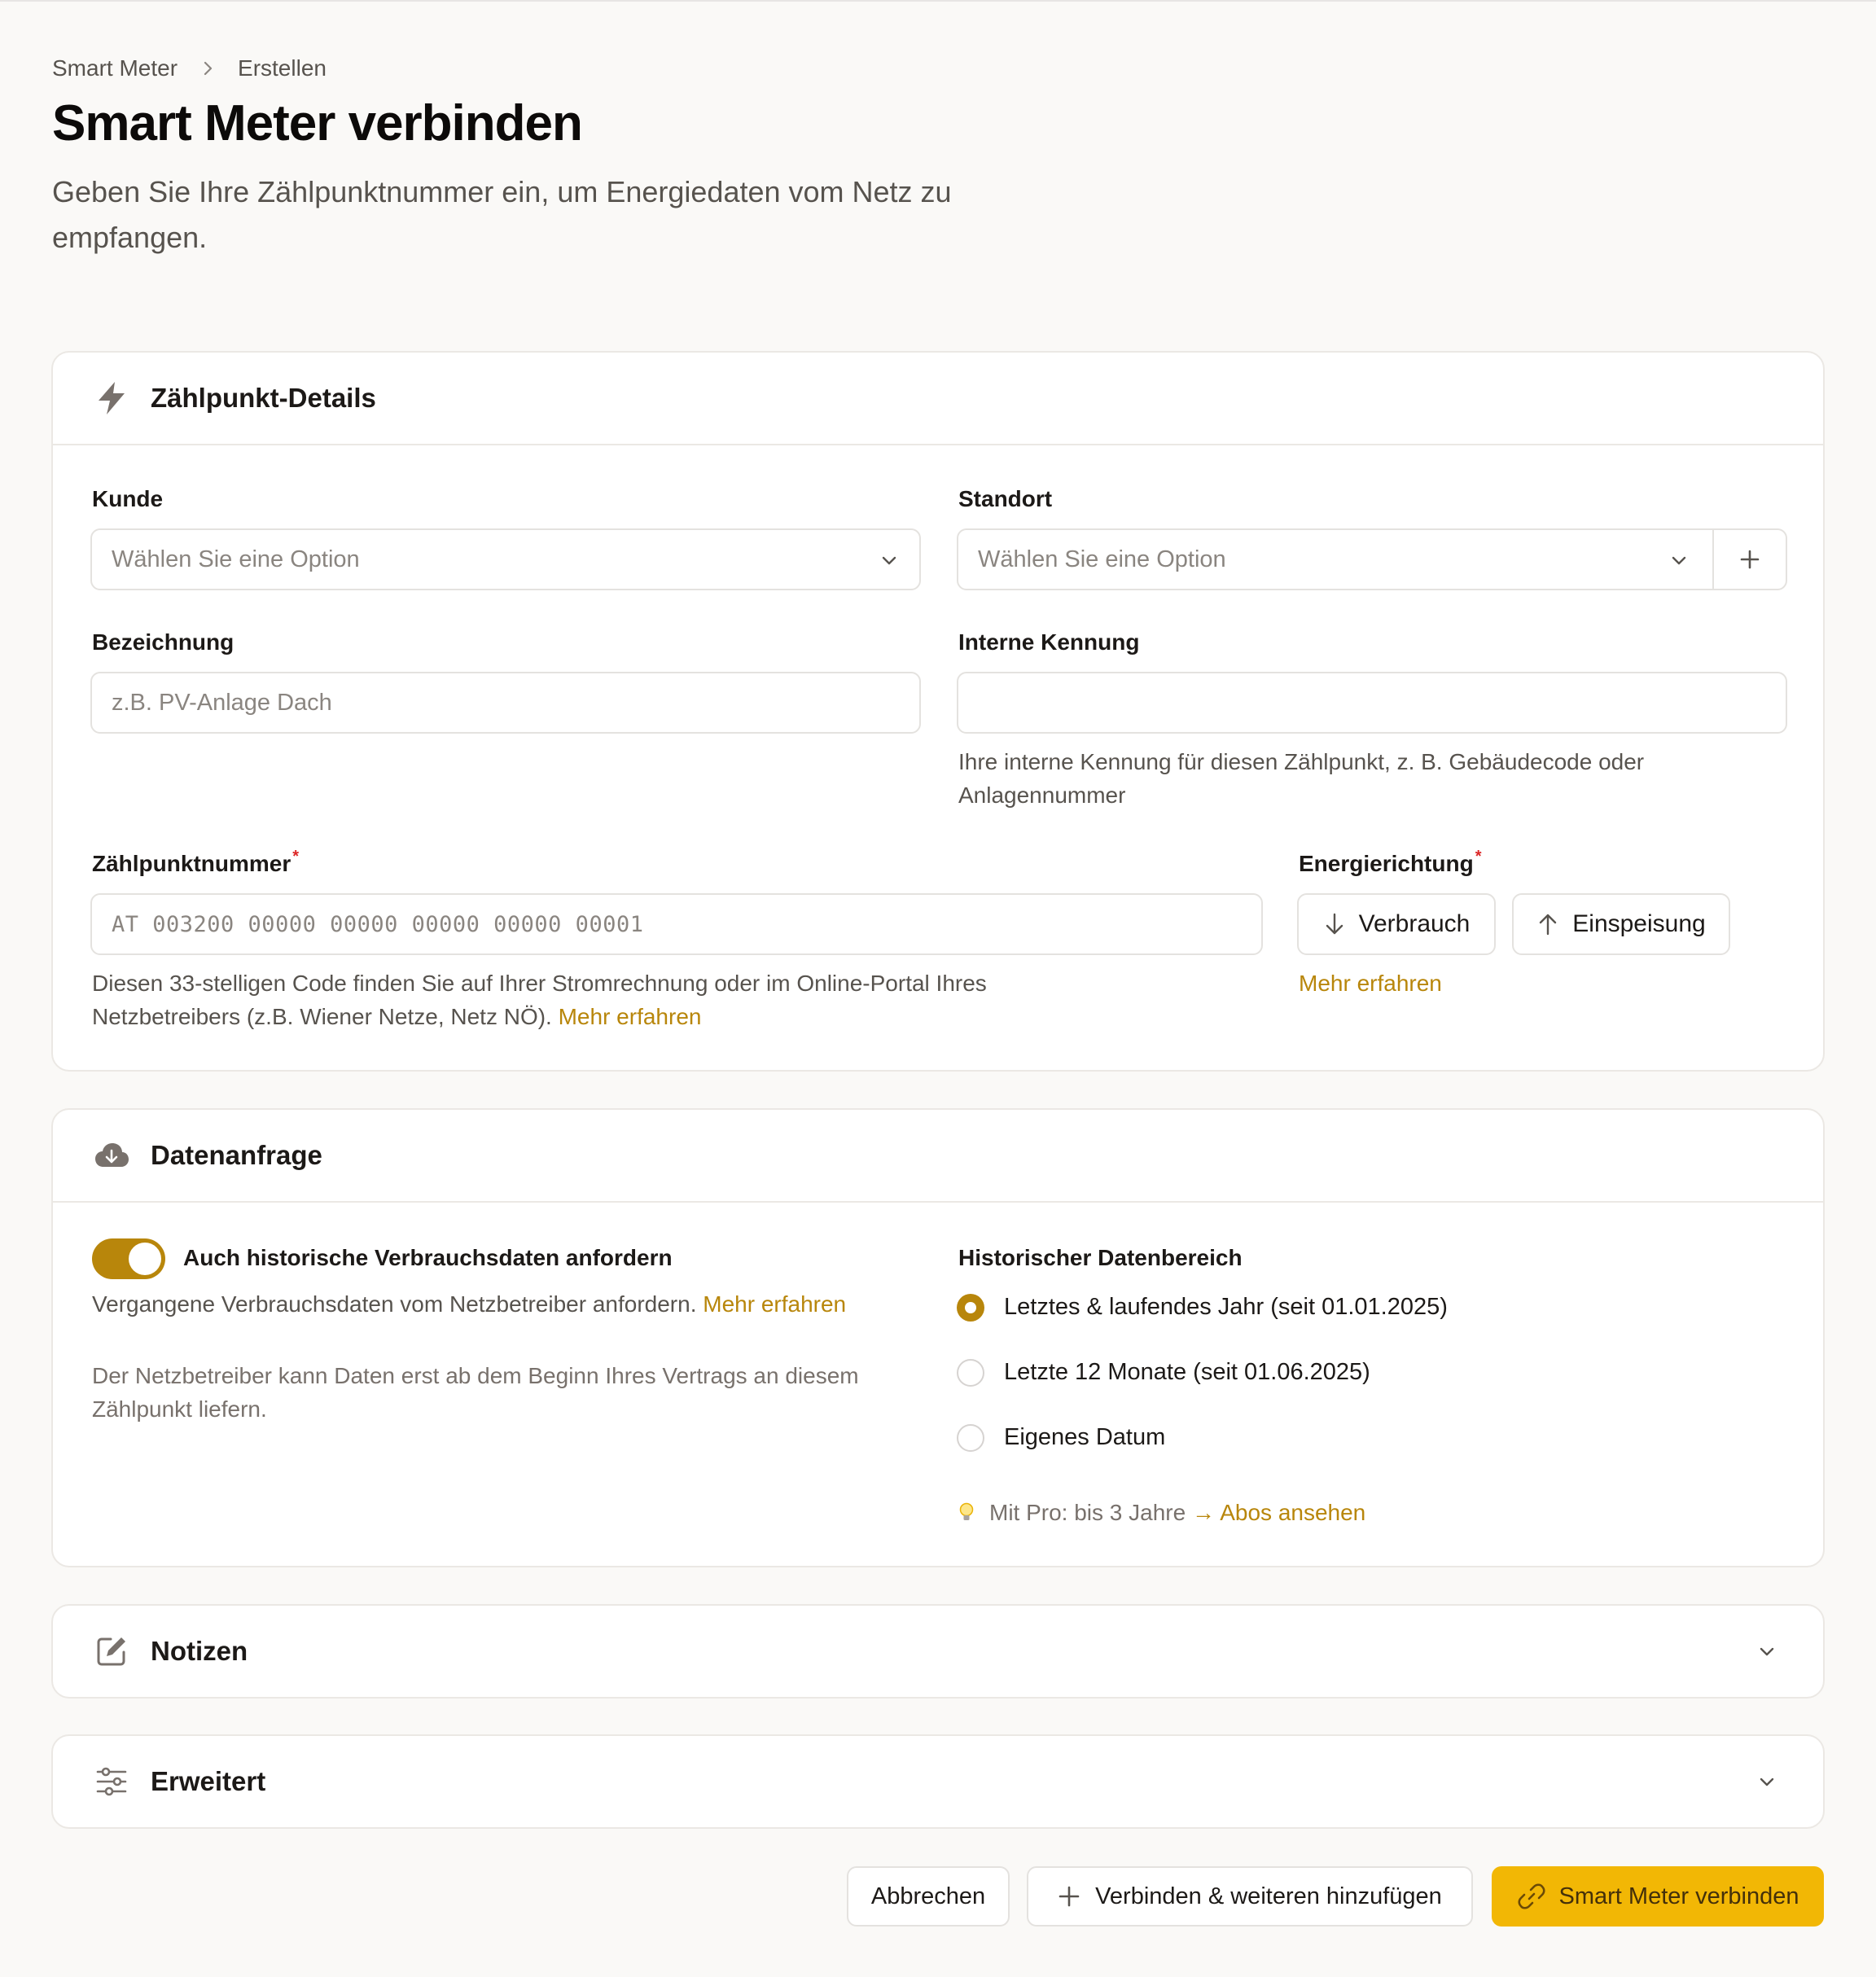  Describe the element at coordinates (1372, 559) in the screenshot. I see `standort-select: Wählen Sie eine Option` at that location.